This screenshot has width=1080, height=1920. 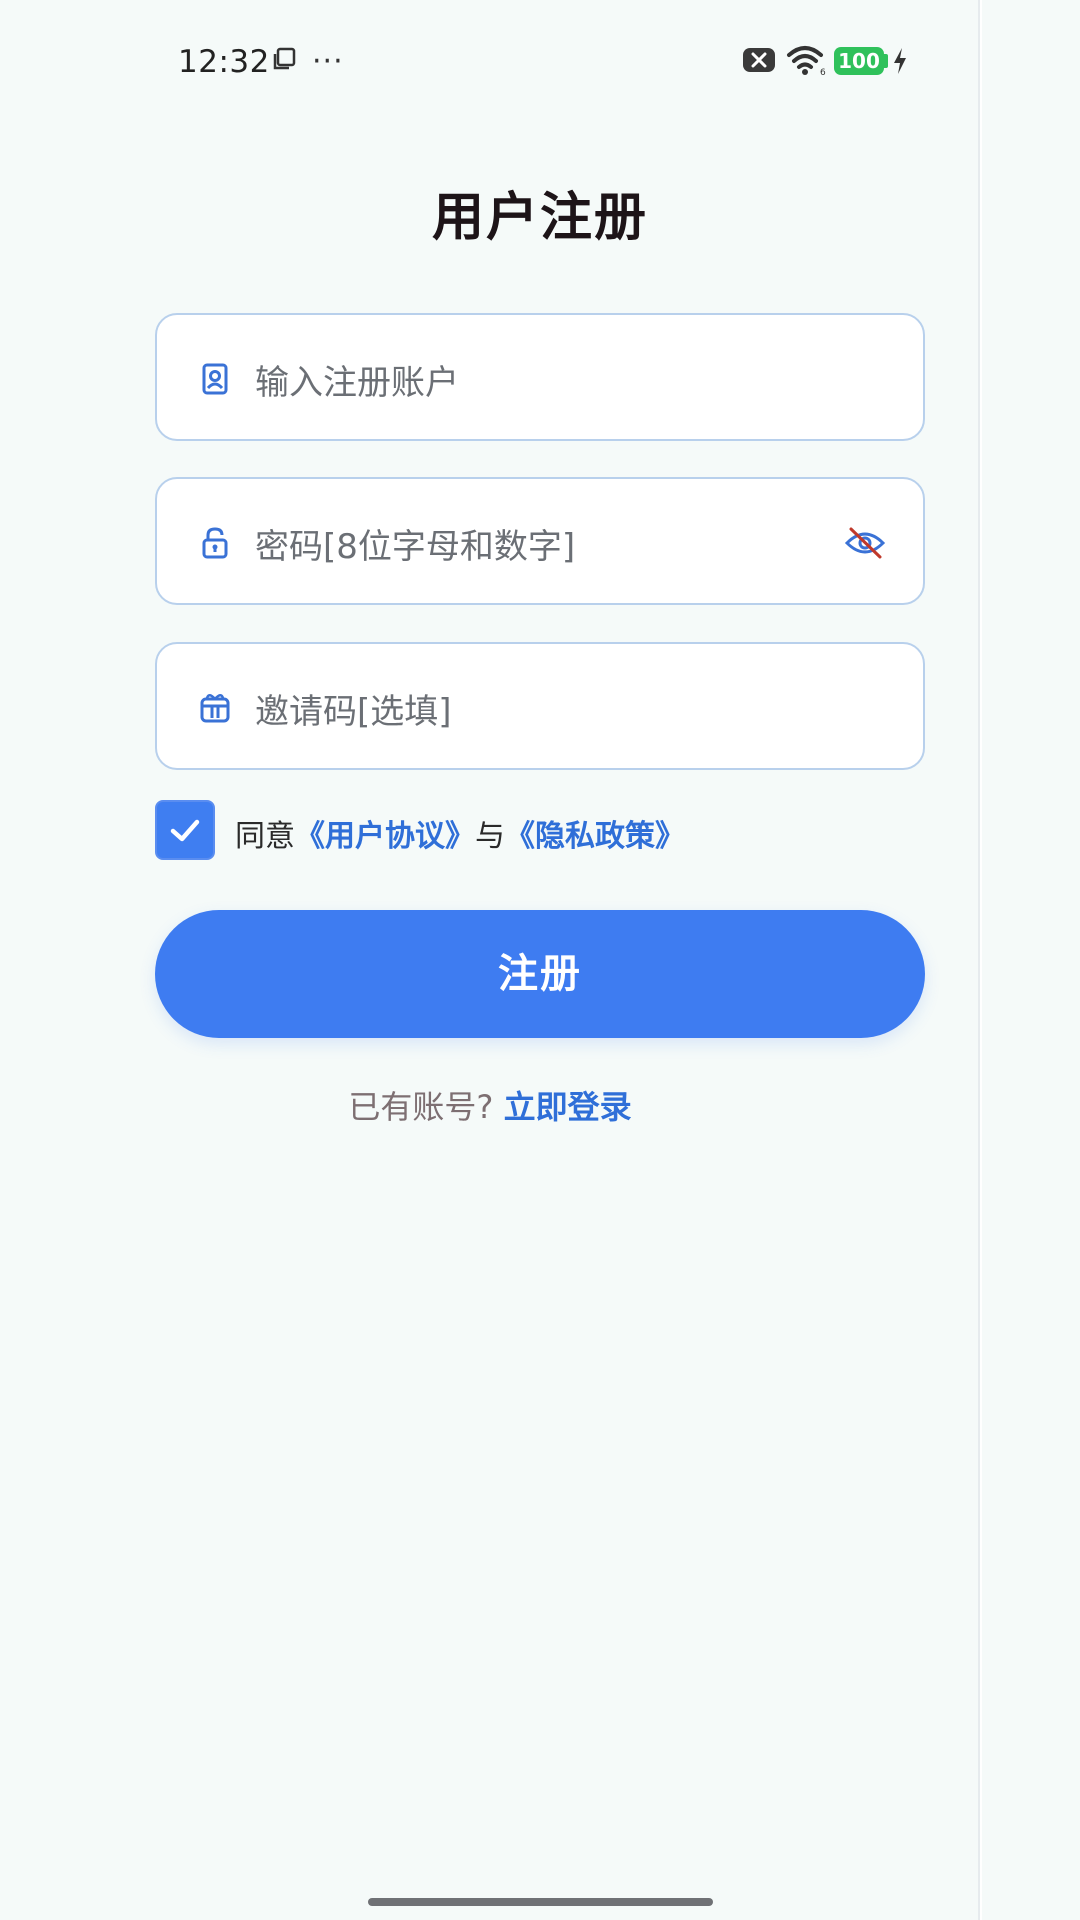 I want to click on page-title: 用户注册, so click(x=539, y=218).